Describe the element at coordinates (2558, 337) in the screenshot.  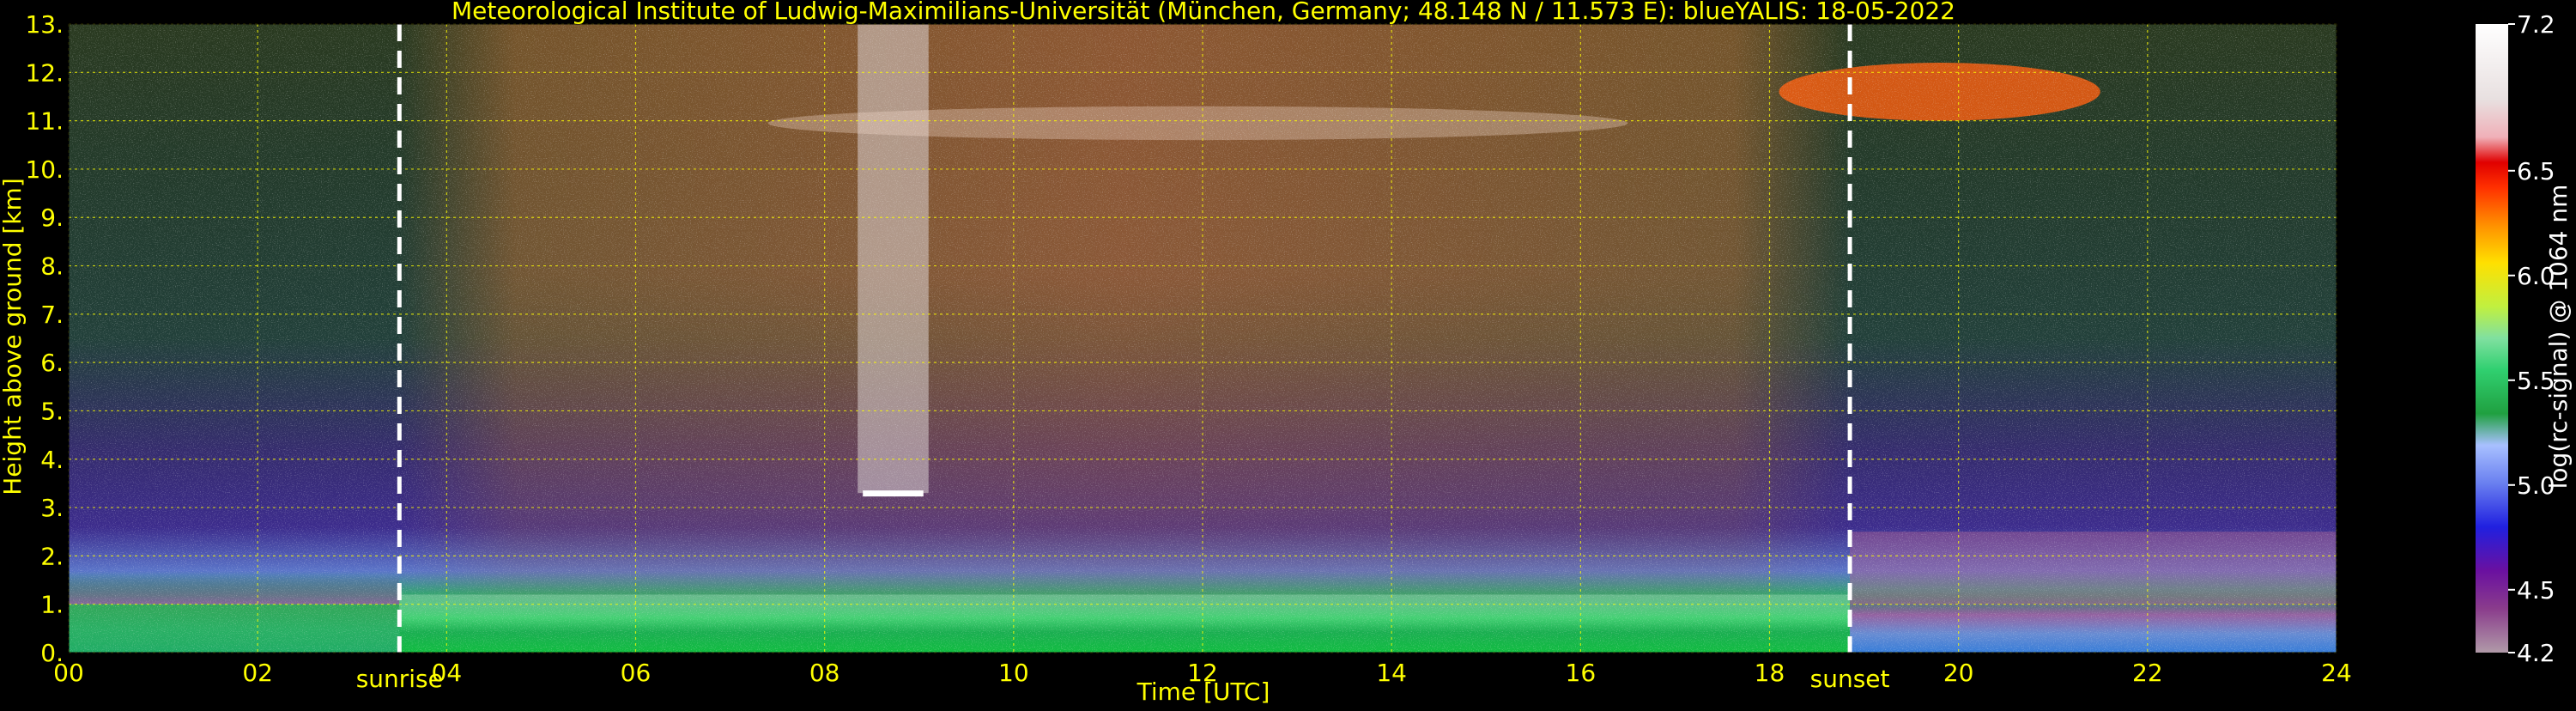
I see `colorbar-label: log(rc-signal) @ 1064 nm` at that location.